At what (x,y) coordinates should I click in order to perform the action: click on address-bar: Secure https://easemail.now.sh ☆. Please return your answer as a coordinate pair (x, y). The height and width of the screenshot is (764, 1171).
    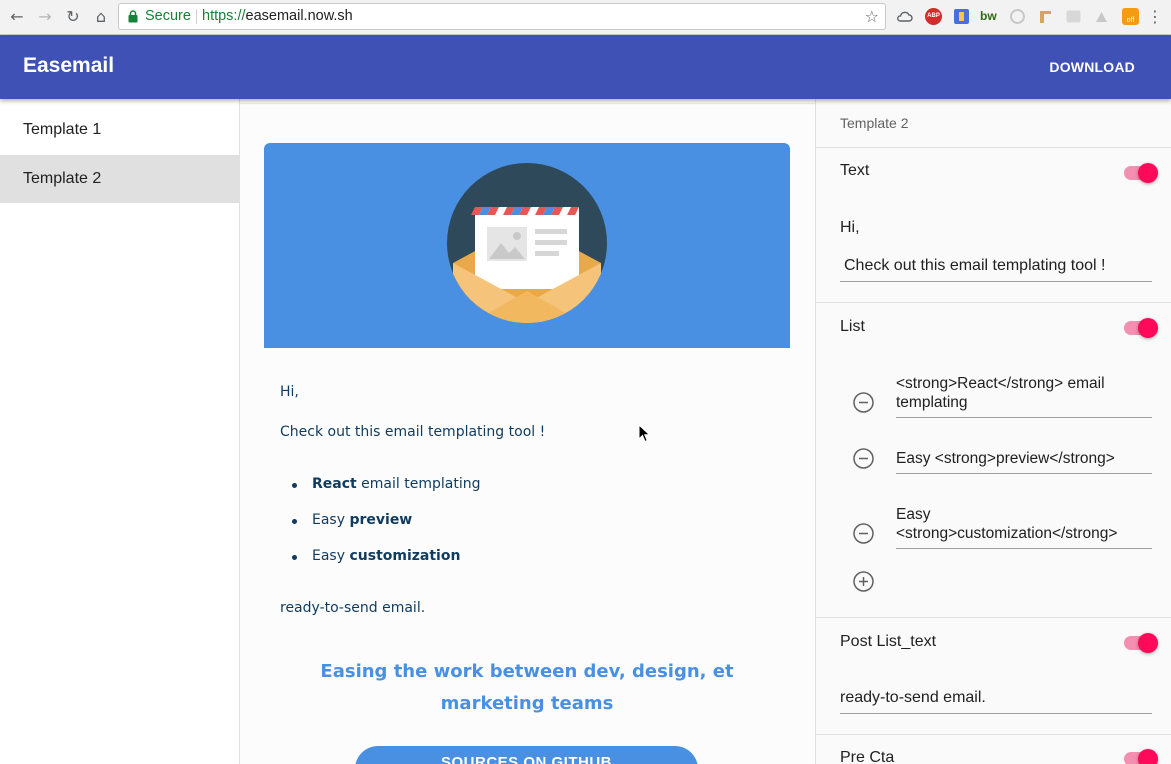
    Looking at the image, I should click on (502, 16).